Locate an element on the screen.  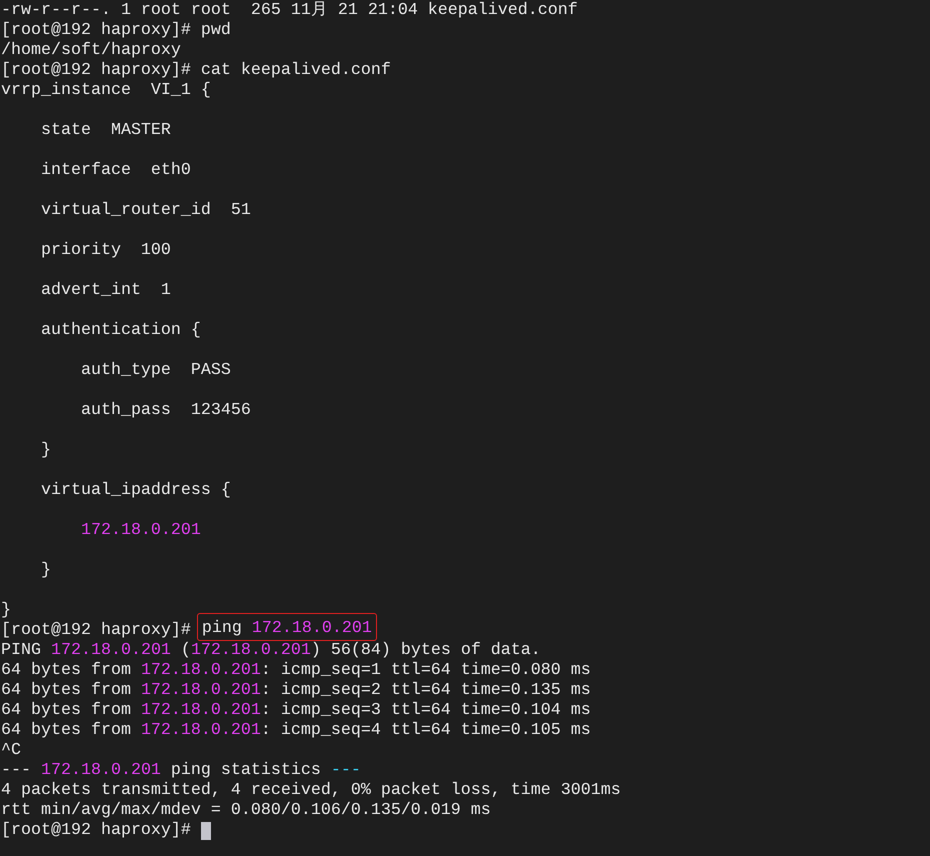
terminal-line: virtual_ipaddress { is located at coordinates (135, 491).